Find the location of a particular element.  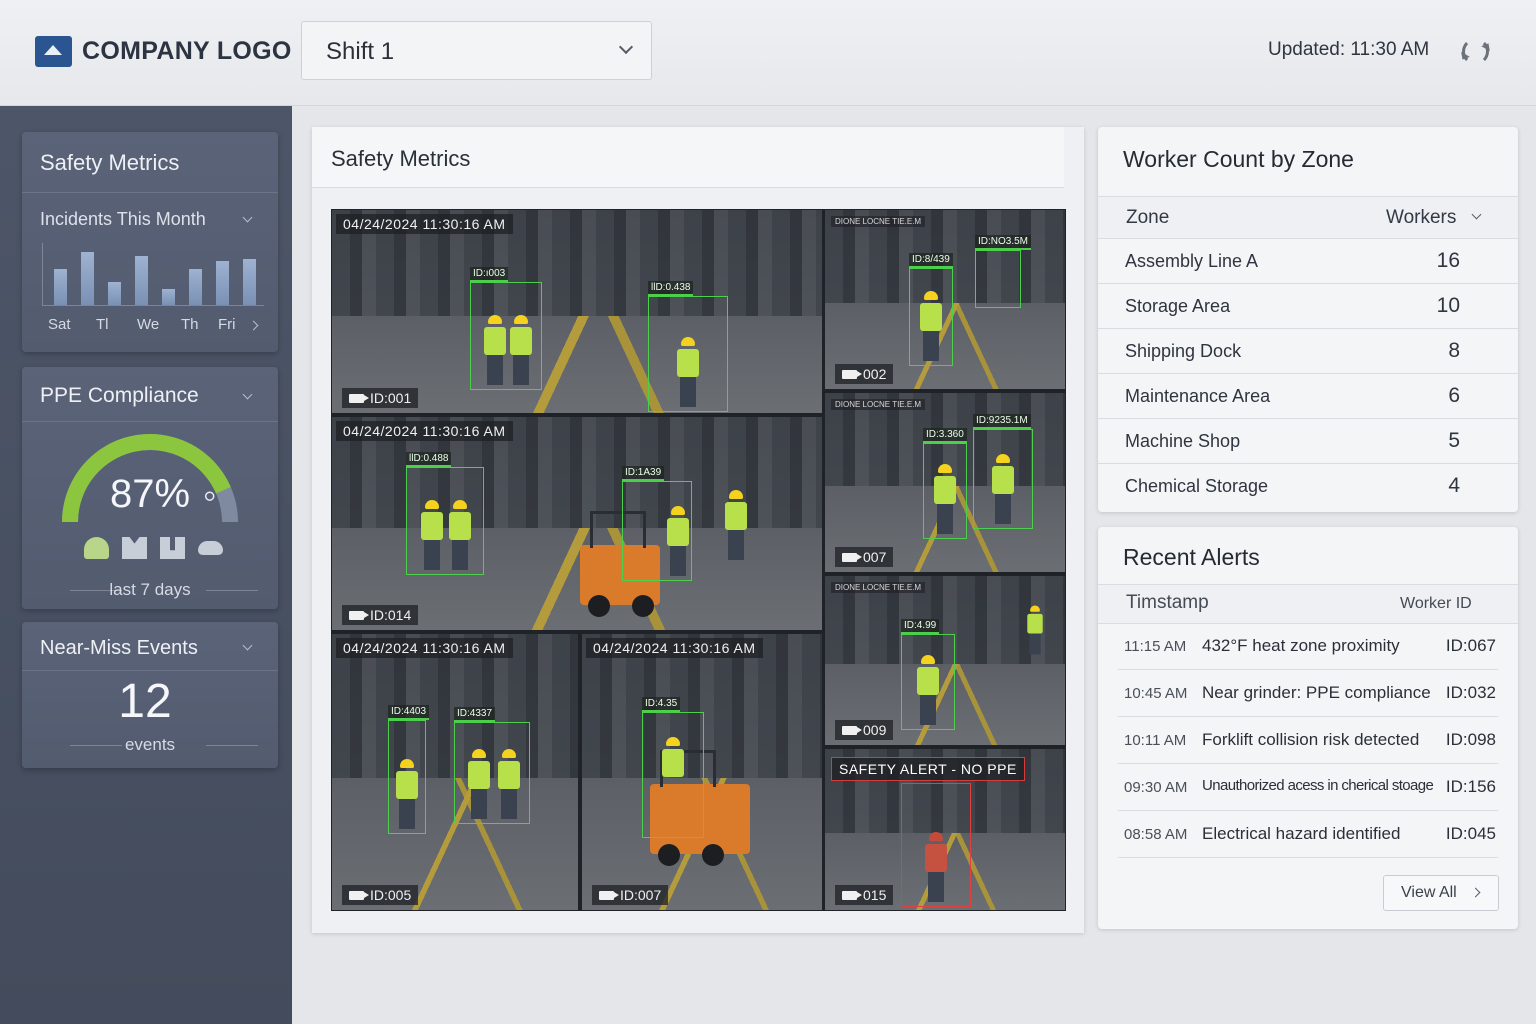

chevron-right-icon is located at coordinates (253, 325).